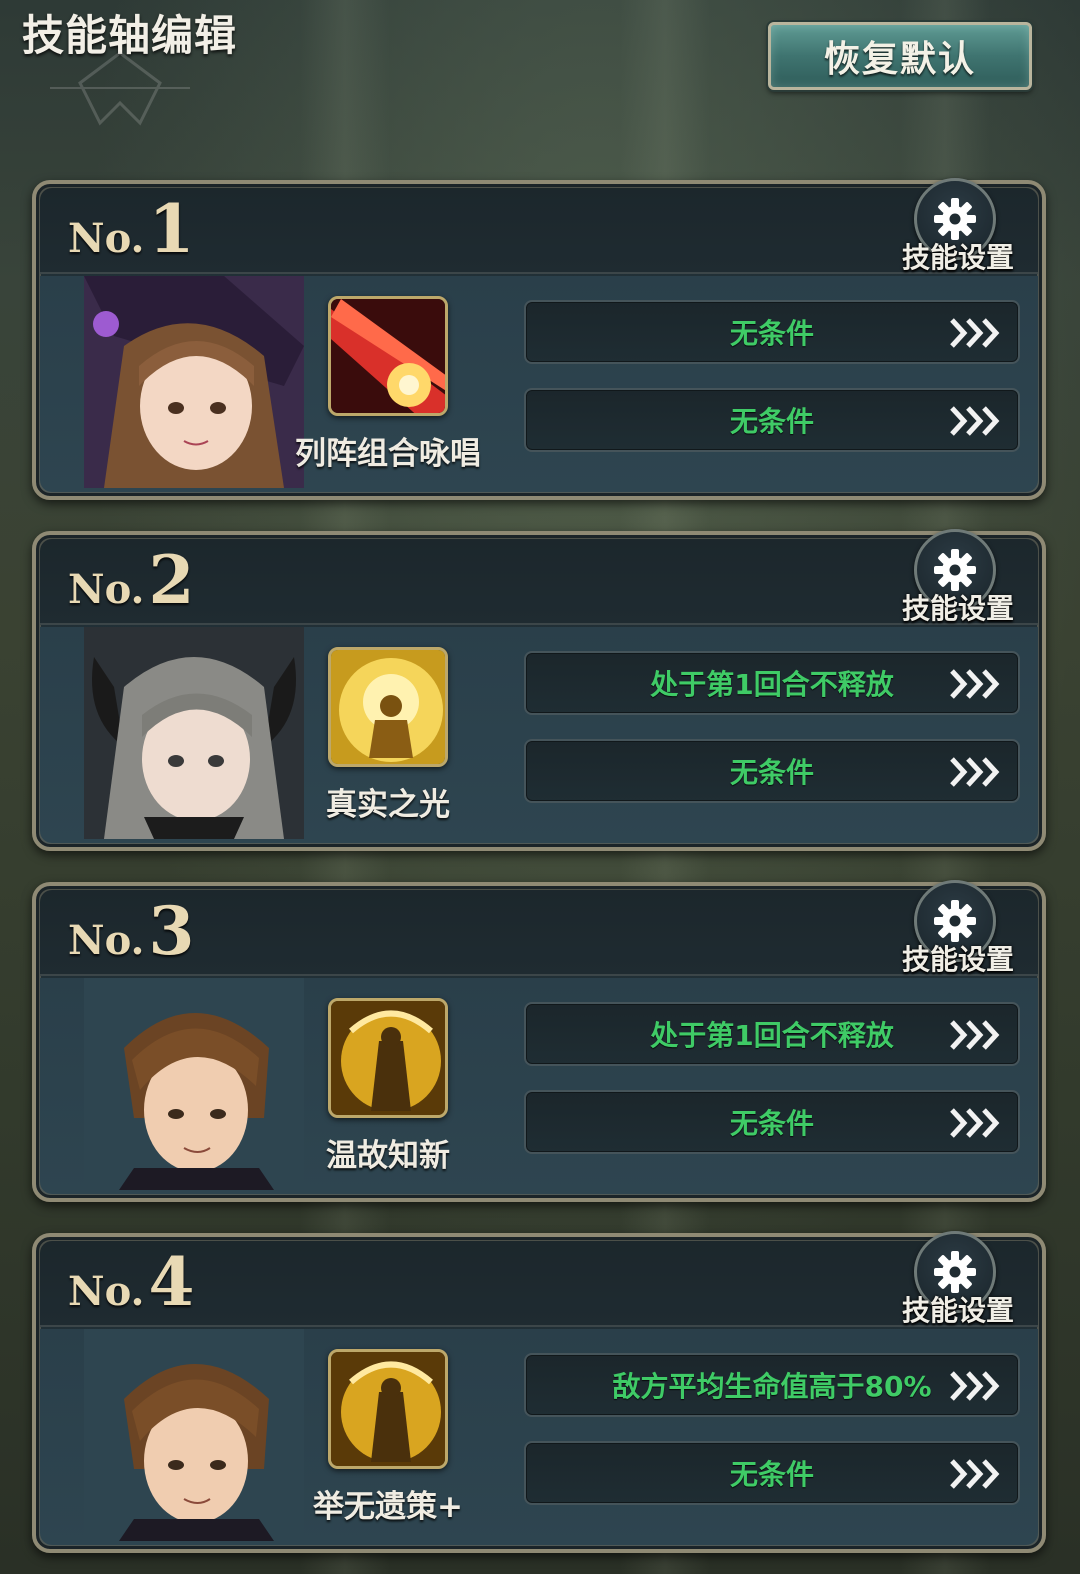 This screenshot has height=1574, width=1080. What do you see at coordinates (388, 454) in the screenshot?
I see `skill-name: 列阵组合咏唱` at bounding box center [388, 454].